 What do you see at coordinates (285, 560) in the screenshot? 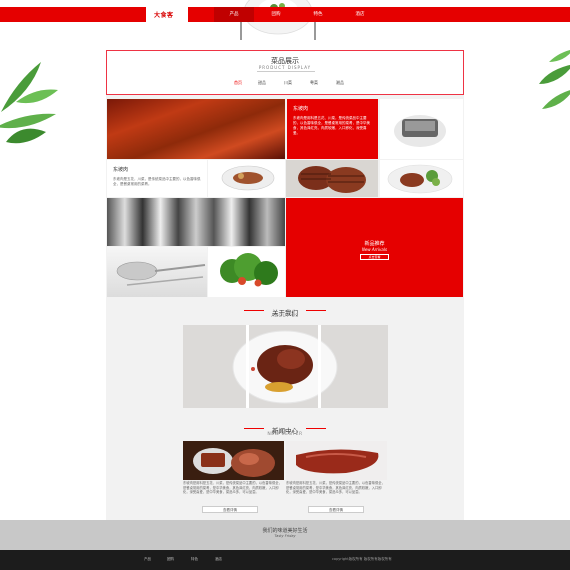
I see `footer-bar` at bounding box center [285, 560].